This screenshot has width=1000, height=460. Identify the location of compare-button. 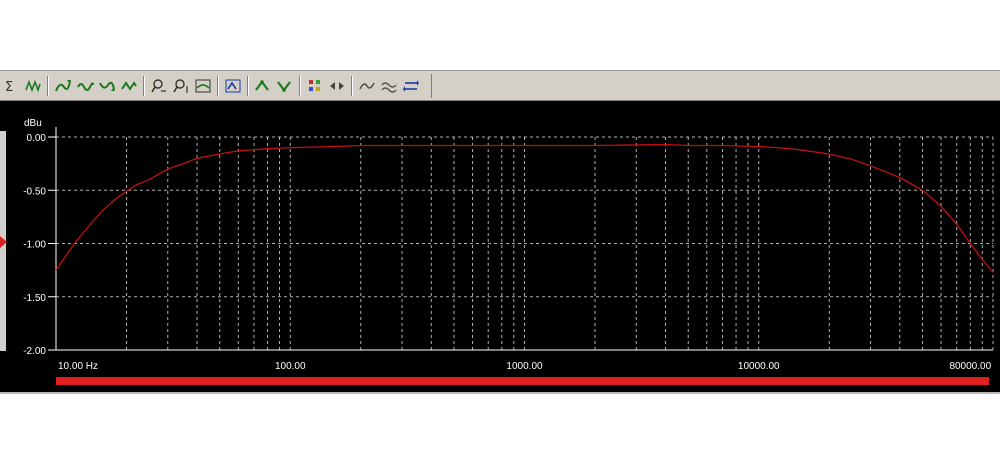
(389, 86).